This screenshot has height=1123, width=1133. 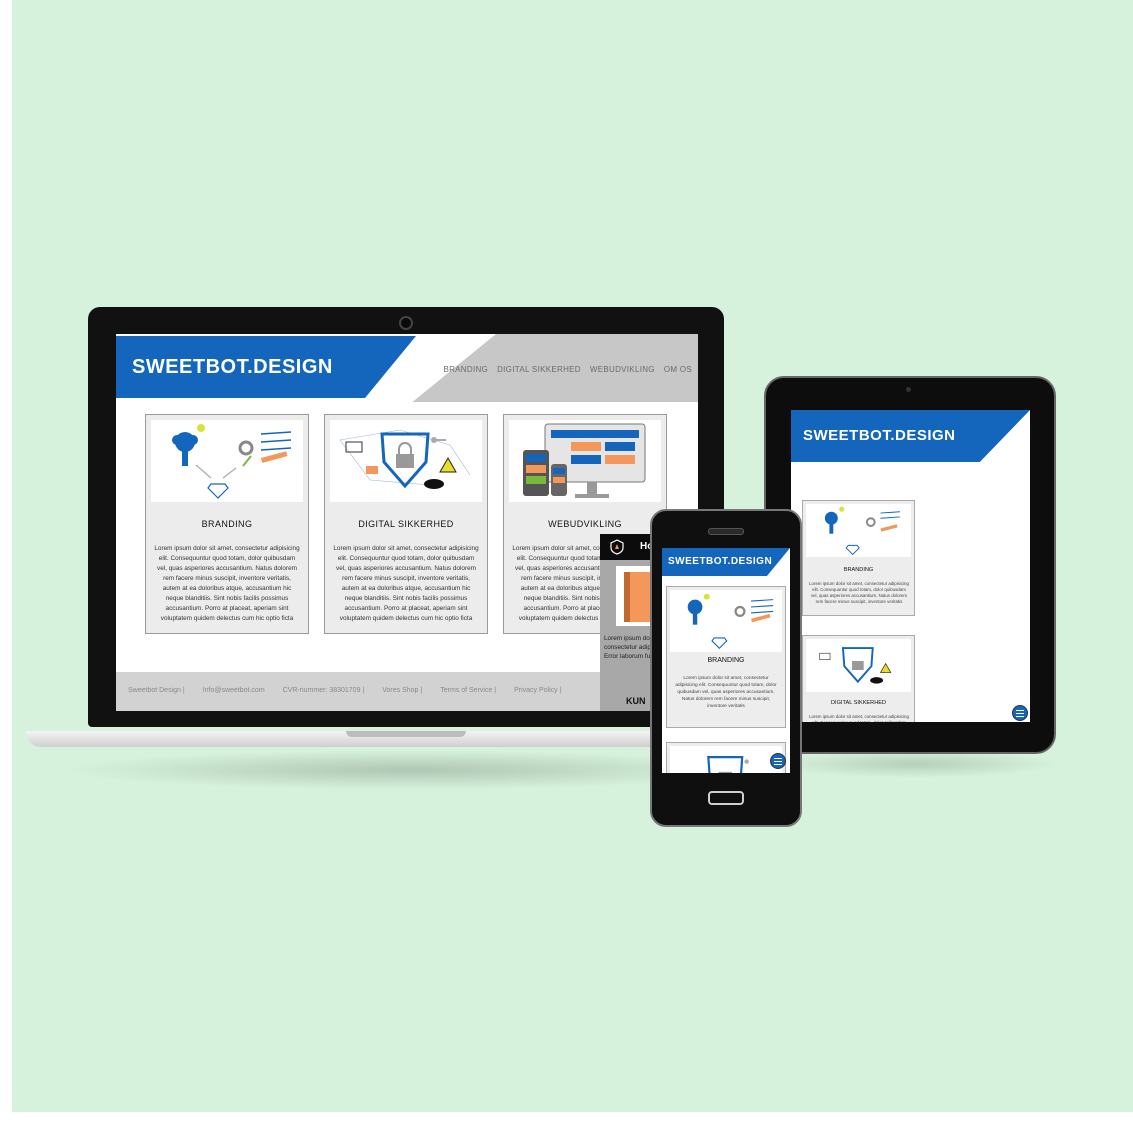 What do you see at coordinates (537, 690) in the screenshot?
I see `footer-privacy-link: Privacy Policy |` at bounding box center [537, 690].